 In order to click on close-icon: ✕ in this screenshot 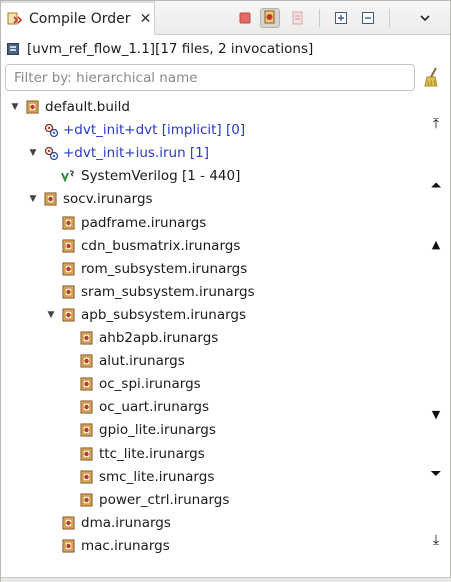, I will do `click(146, 19)`.